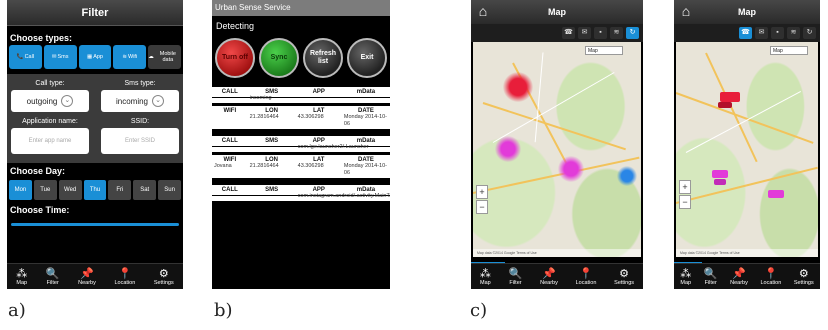 Image resolution: width=828 pixels, height=330 pixels. I want to click on day-toggle-mon: Mon, so click(20, 190).